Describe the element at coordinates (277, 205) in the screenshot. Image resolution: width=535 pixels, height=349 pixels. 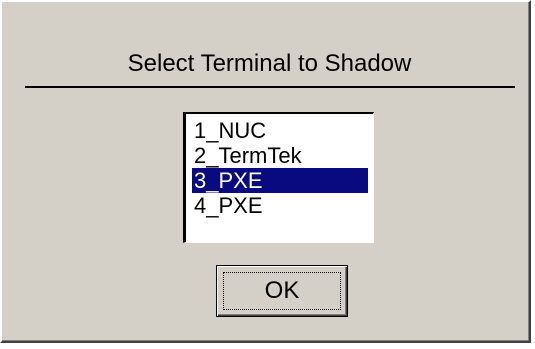
I see `list-item-terminal-4: 4_PXE` at that location.